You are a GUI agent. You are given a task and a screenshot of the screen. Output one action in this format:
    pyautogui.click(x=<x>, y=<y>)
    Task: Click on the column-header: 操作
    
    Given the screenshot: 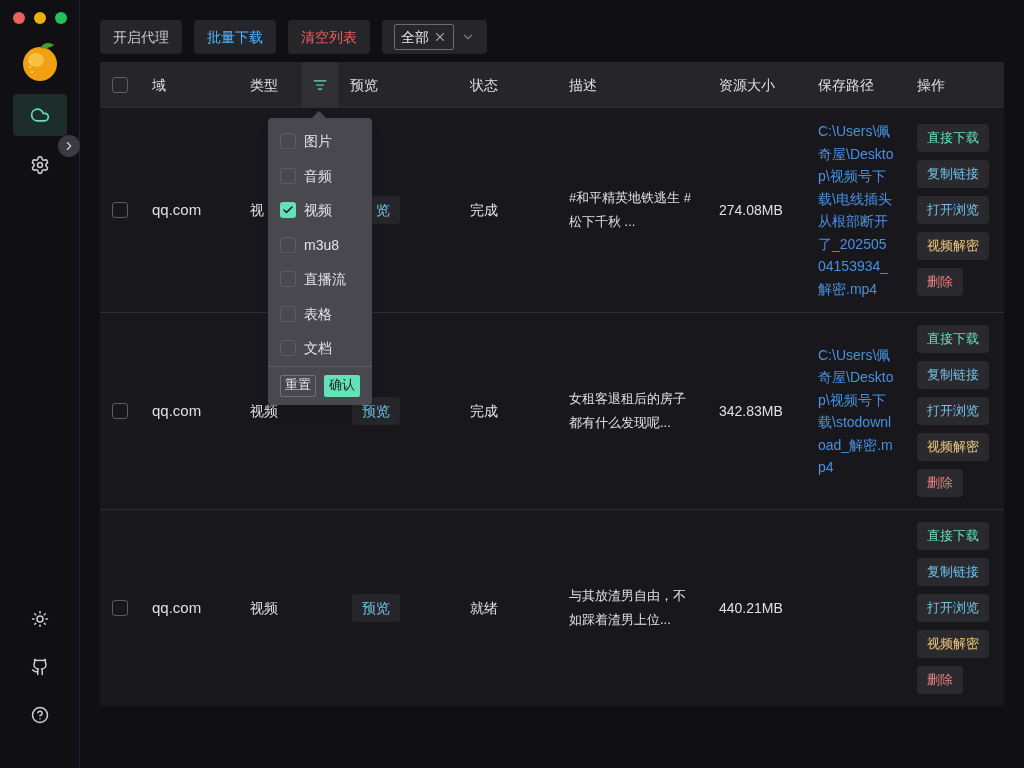 What is the action you would take?
    pyautogui.click(x=931, y=85)
    